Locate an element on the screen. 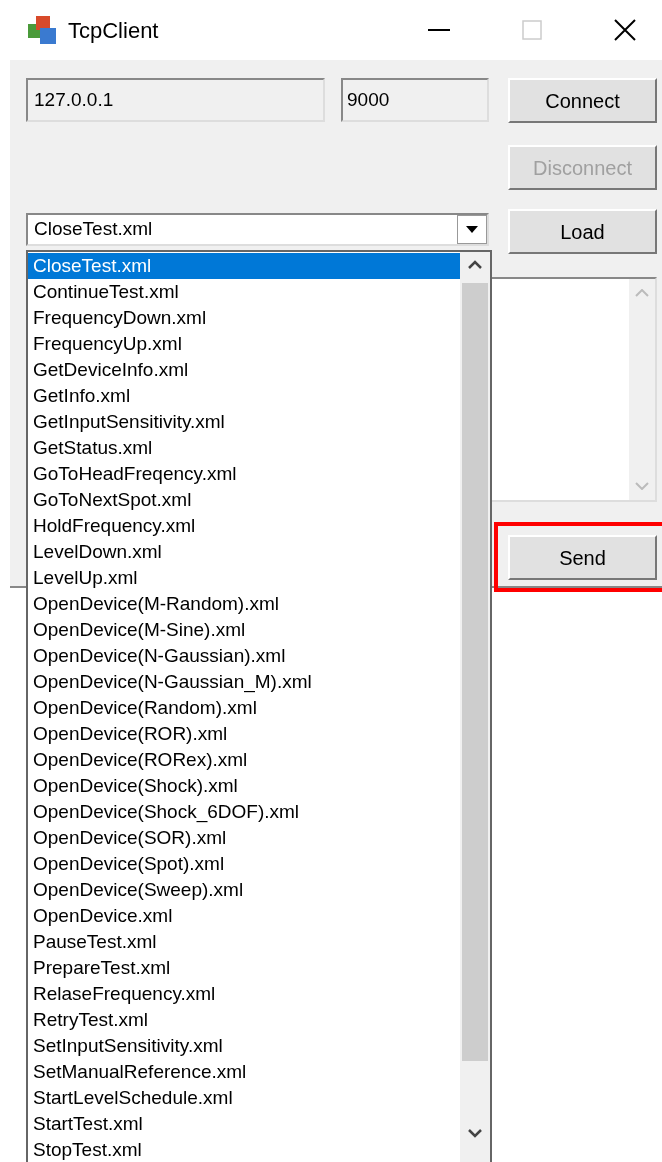  close-icon is located at coordinates (625, 30).